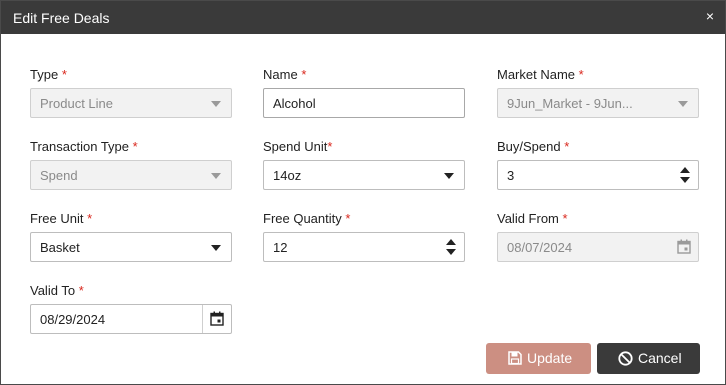  I want to click on free-quantity-field: Free Quantity * 12, so click(364, 236).